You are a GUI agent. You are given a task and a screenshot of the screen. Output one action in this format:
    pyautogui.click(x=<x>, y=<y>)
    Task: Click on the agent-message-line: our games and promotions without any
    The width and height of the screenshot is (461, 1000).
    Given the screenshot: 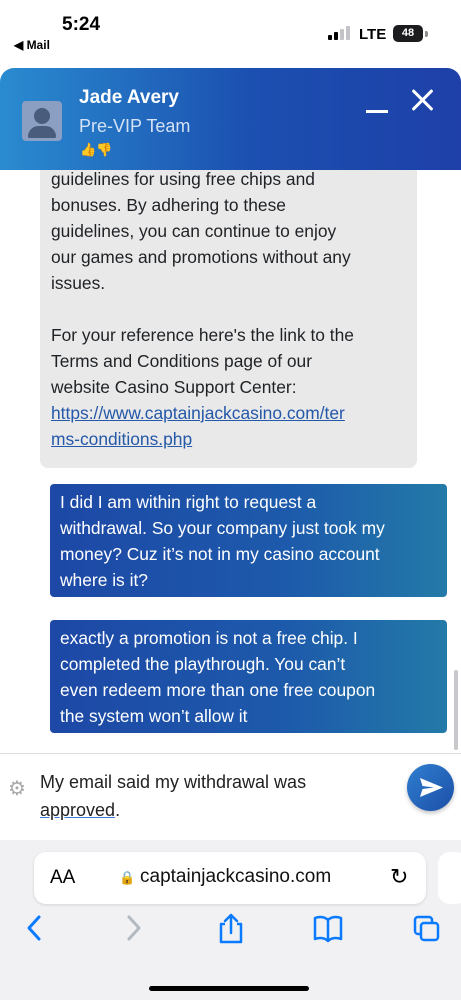 What is the action you would take?
    pyautogui.click(x=201, y=257)
    